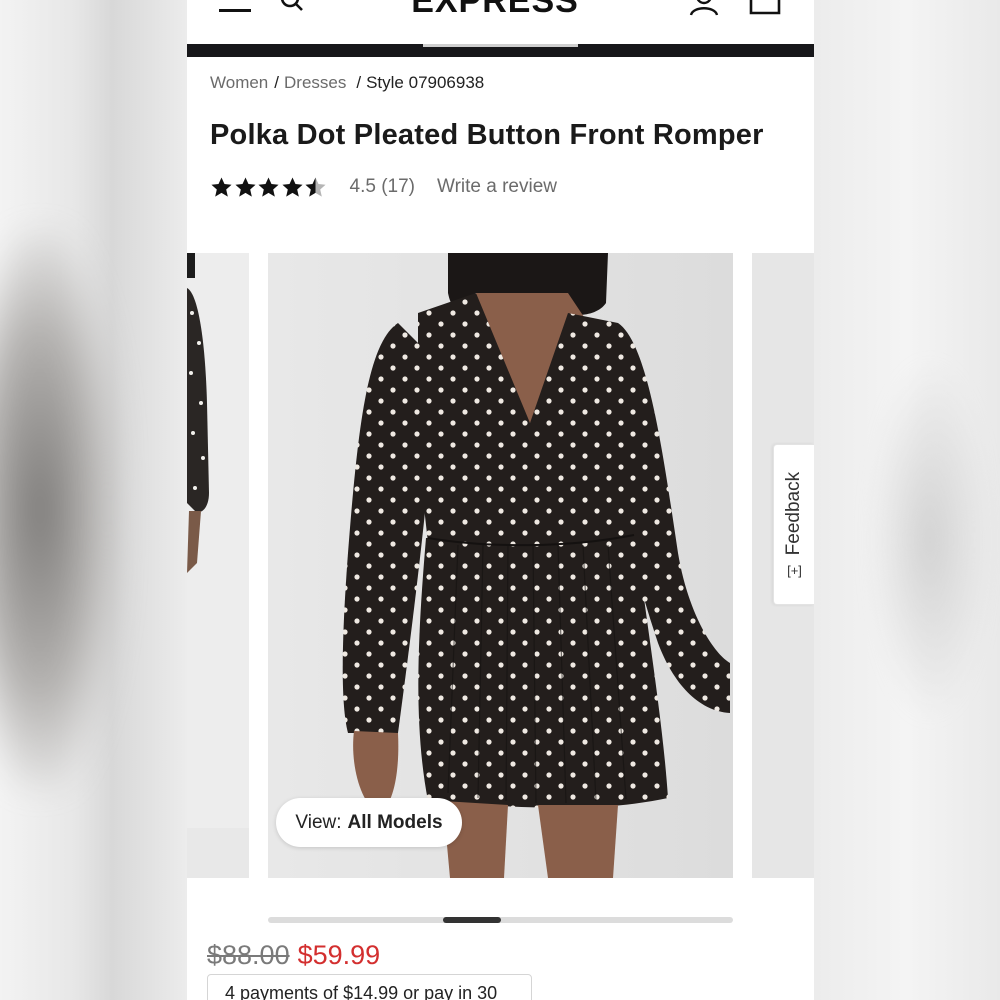 Image resolution: width=1000 pixels, height=1000 pixels. Describe the element at coordinates (765, 8) in the screenshot. I see `shopping-bag-icon` at that location.